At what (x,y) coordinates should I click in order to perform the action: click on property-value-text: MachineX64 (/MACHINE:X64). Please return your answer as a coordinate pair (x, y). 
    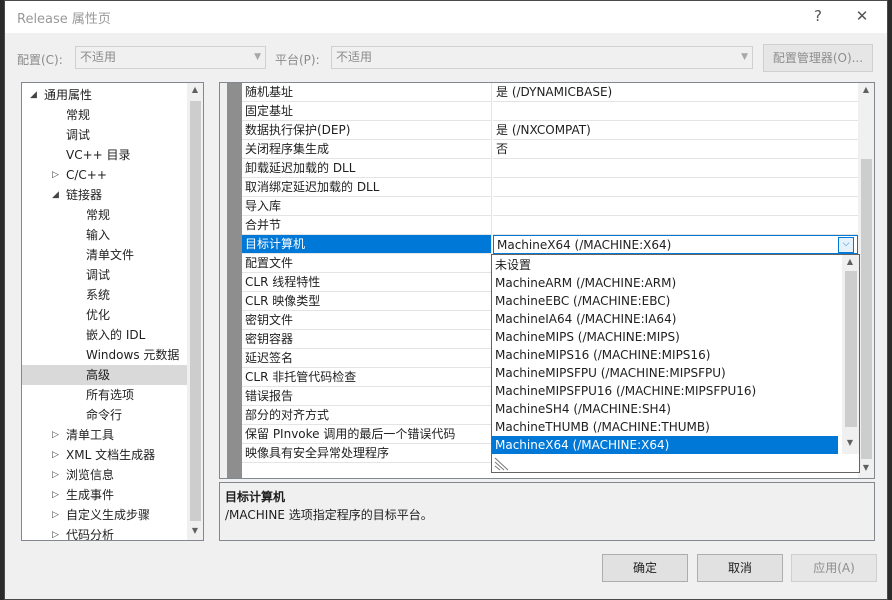
    Looking at the image, I should click on (584, 245).